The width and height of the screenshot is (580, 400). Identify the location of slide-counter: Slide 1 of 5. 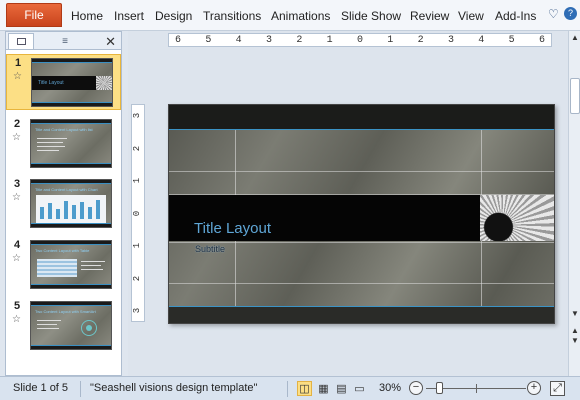
(41, 388).